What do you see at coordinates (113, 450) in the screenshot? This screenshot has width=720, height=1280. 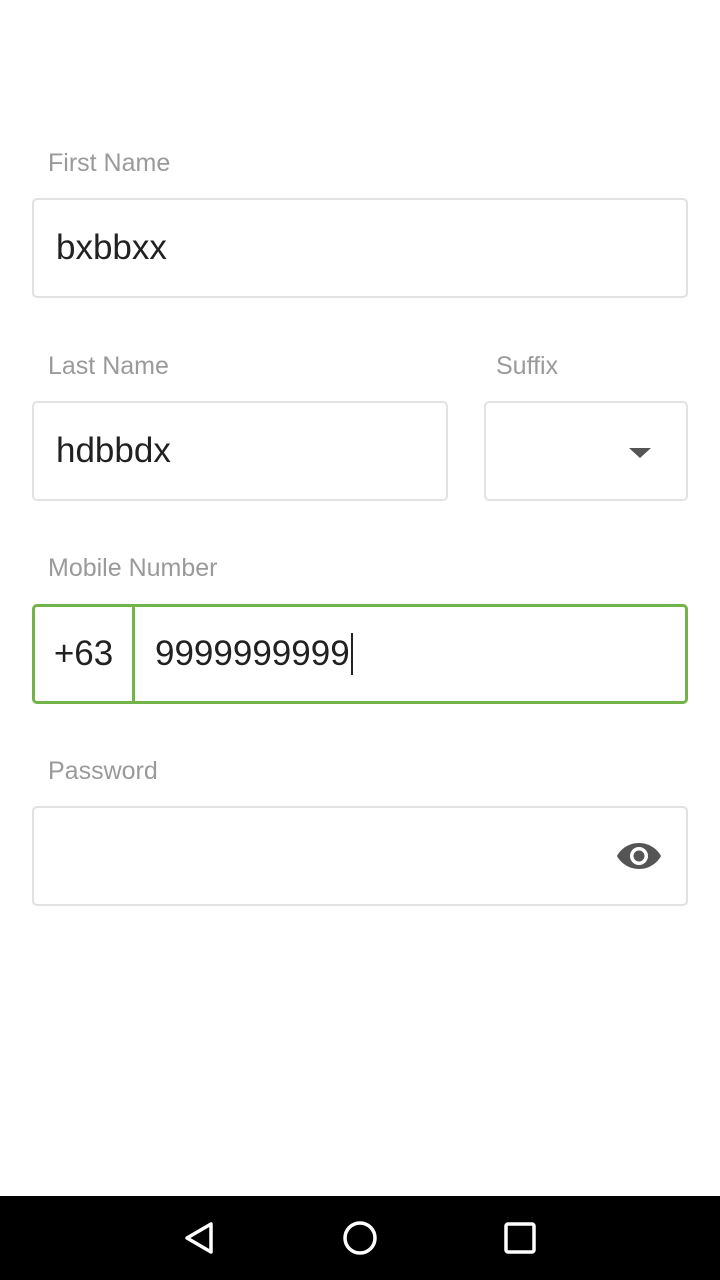 I see `last-name-value: hdbbdx` at bounding box center [113, 450].